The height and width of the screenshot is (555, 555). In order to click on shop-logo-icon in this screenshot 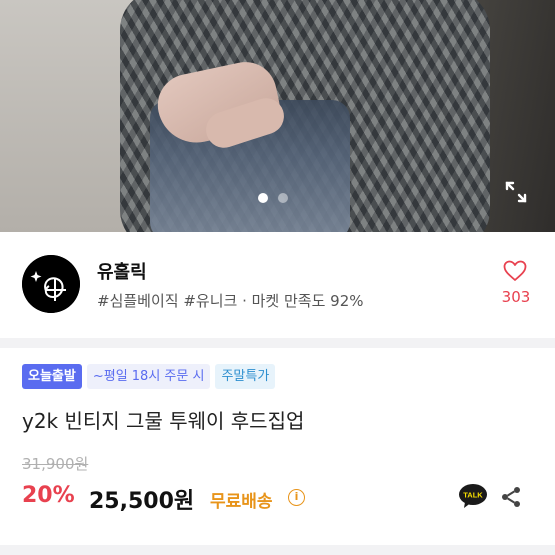, I will do `click(51, 284)`.